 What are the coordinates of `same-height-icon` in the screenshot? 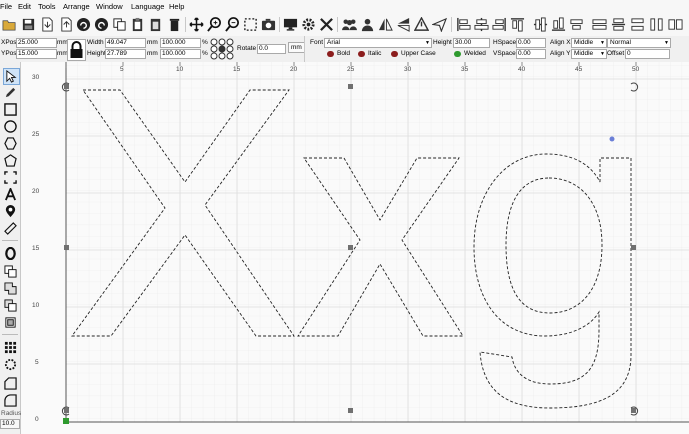 It's located at (656, 24).